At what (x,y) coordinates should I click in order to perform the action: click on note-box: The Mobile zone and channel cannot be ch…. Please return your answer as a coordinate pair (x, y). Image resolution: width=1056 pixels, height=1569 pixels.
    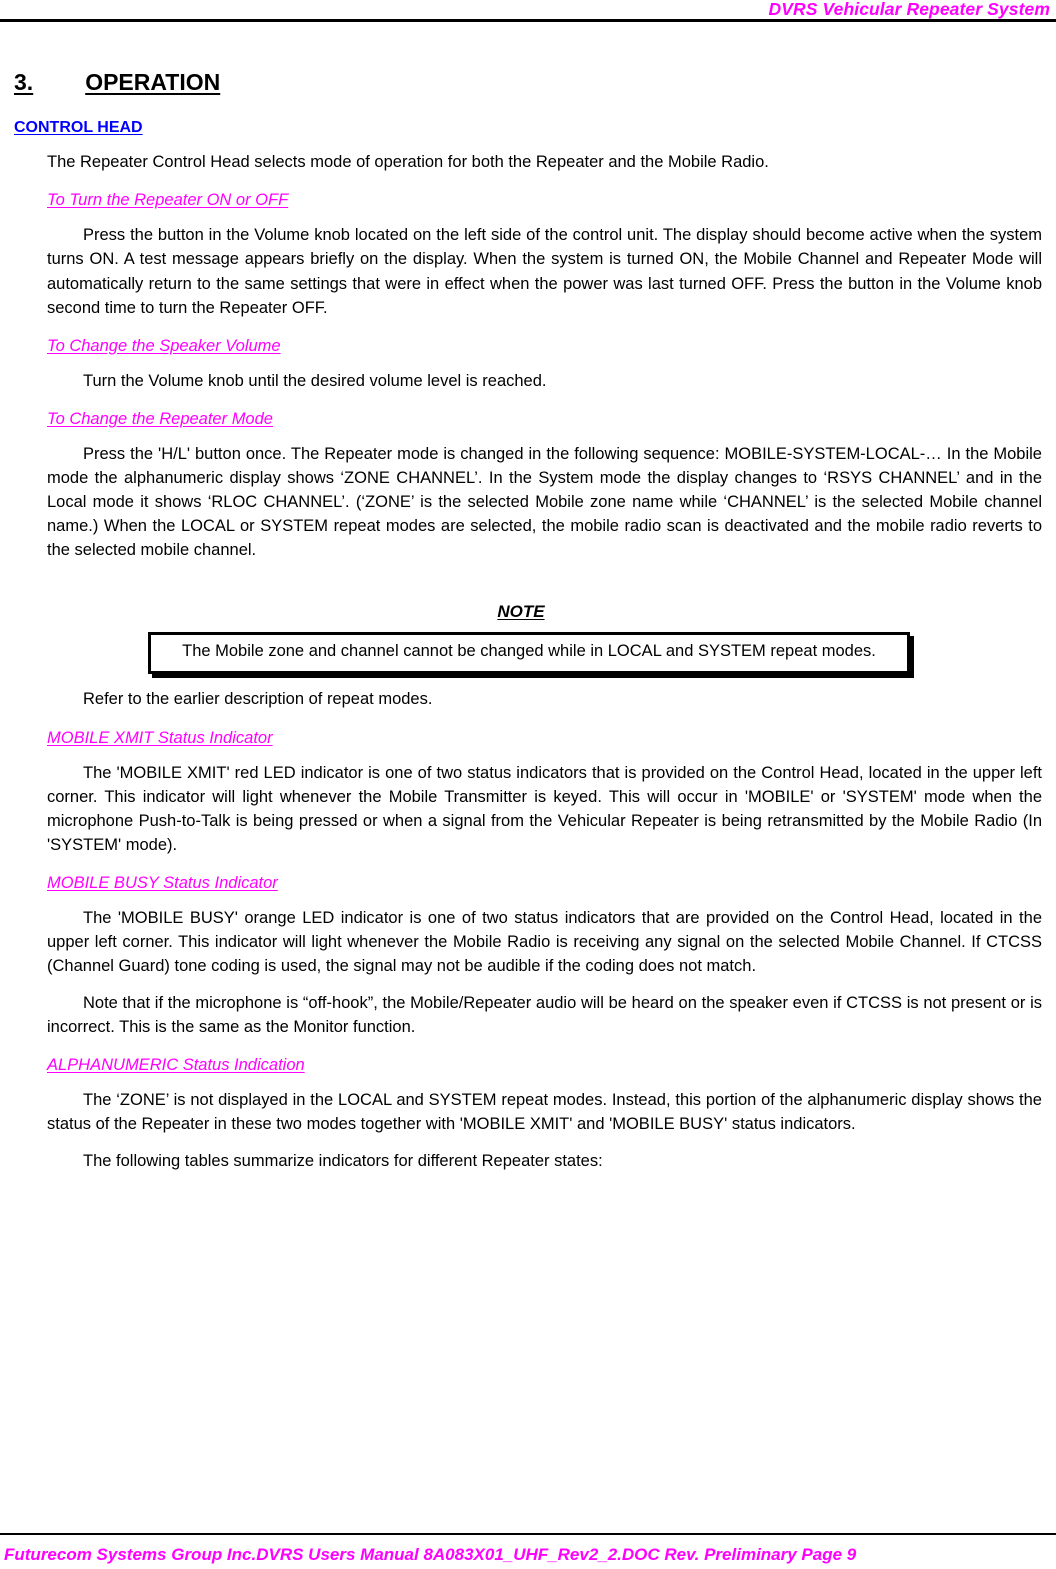
    Looking at the image, I should click on (529, 653).